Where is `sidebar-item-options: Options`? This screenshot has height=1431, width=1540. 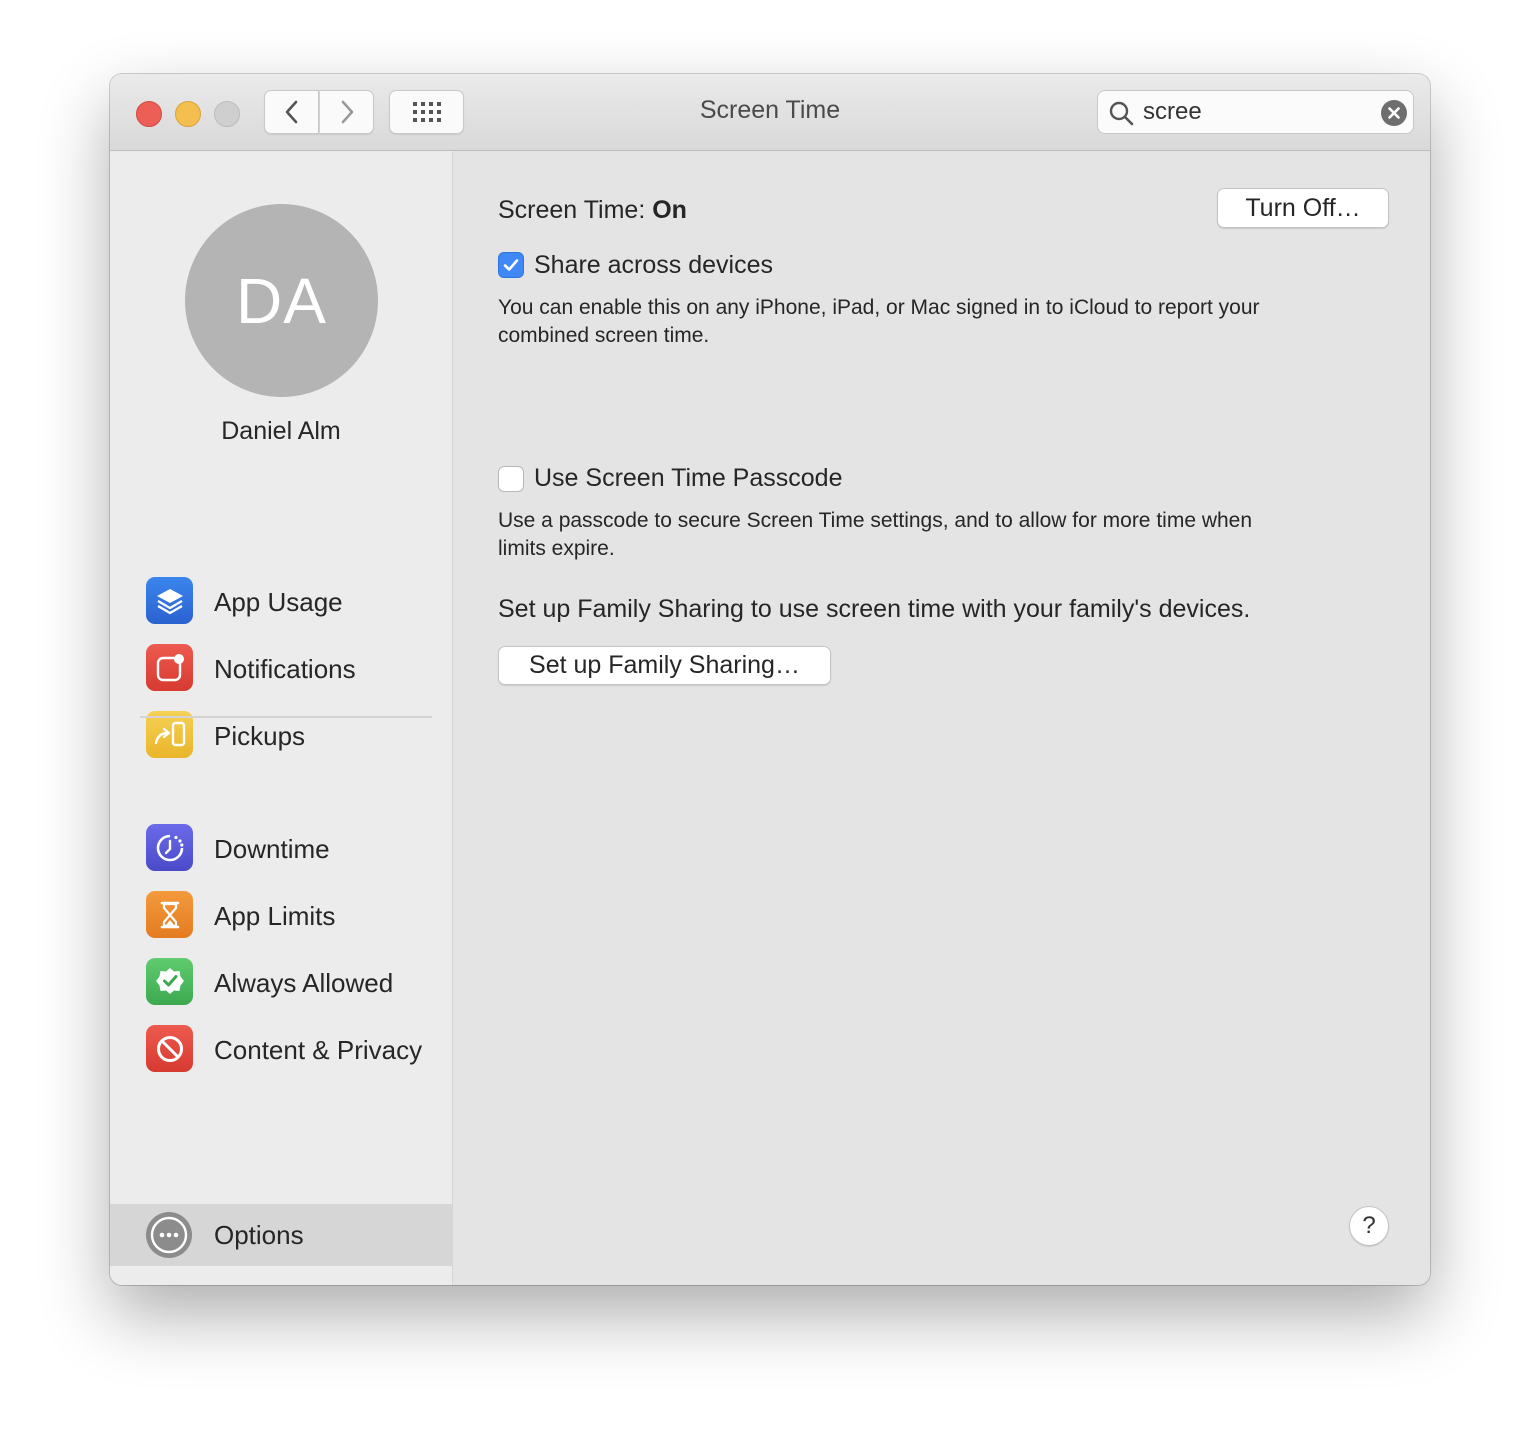
sidebar-item-options: Options is located at coordinates (281, 1235).